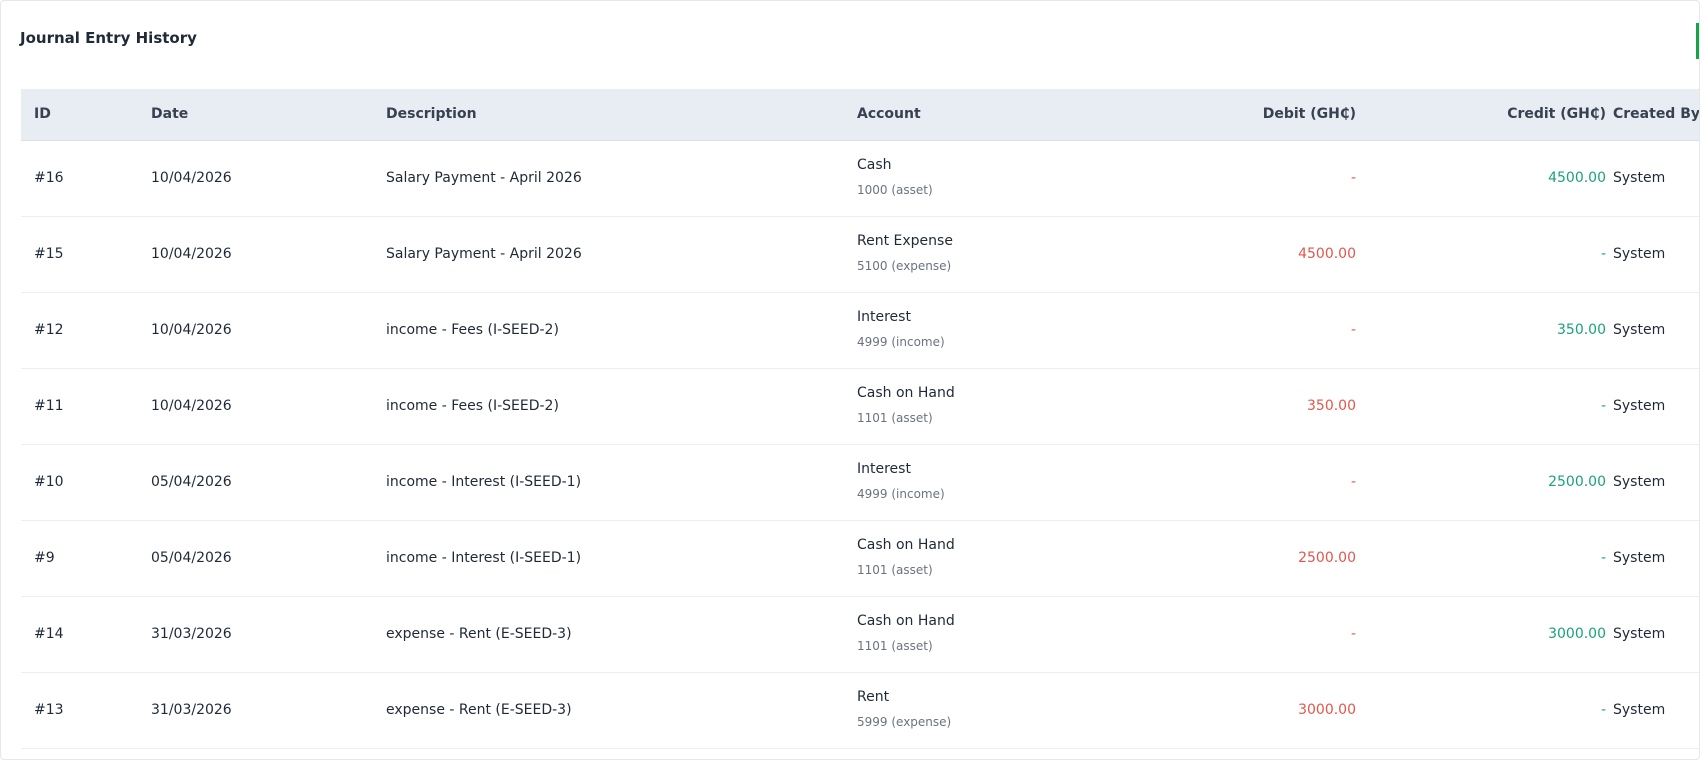 This screenshot has height=760, width=1702. Describe the element at coordinates (904, 722) in the screenshot. I see `account-code-type: 5999 (expense)` at that location.